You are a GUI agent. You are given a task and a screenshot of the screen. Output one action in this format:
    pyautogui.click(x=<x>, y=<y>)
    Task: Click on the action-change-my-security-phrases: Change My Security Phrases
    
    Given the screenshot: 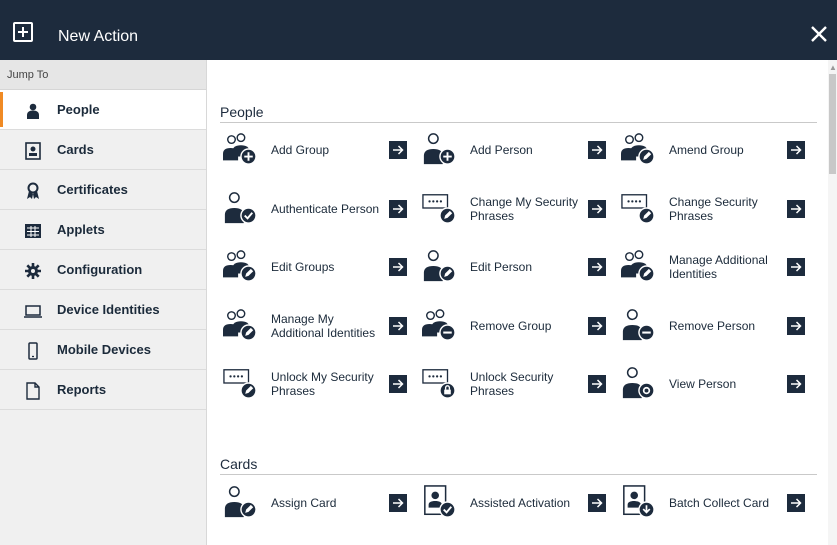 What is the action you would take?
    pyautogui.click(x=516, y=209)
    